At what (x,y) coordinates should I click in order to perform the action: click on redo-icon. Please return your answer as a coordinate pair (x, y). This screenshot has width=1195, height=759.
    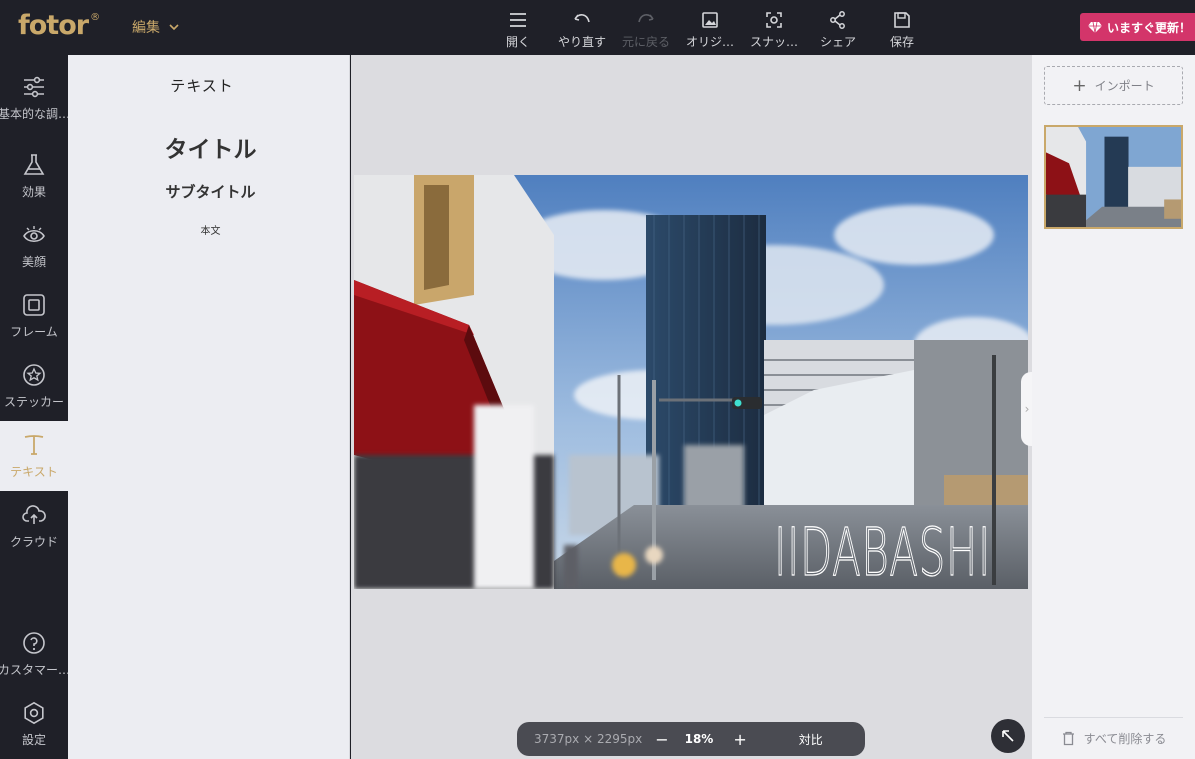
    Looking at the image, I should click on (646, 18).